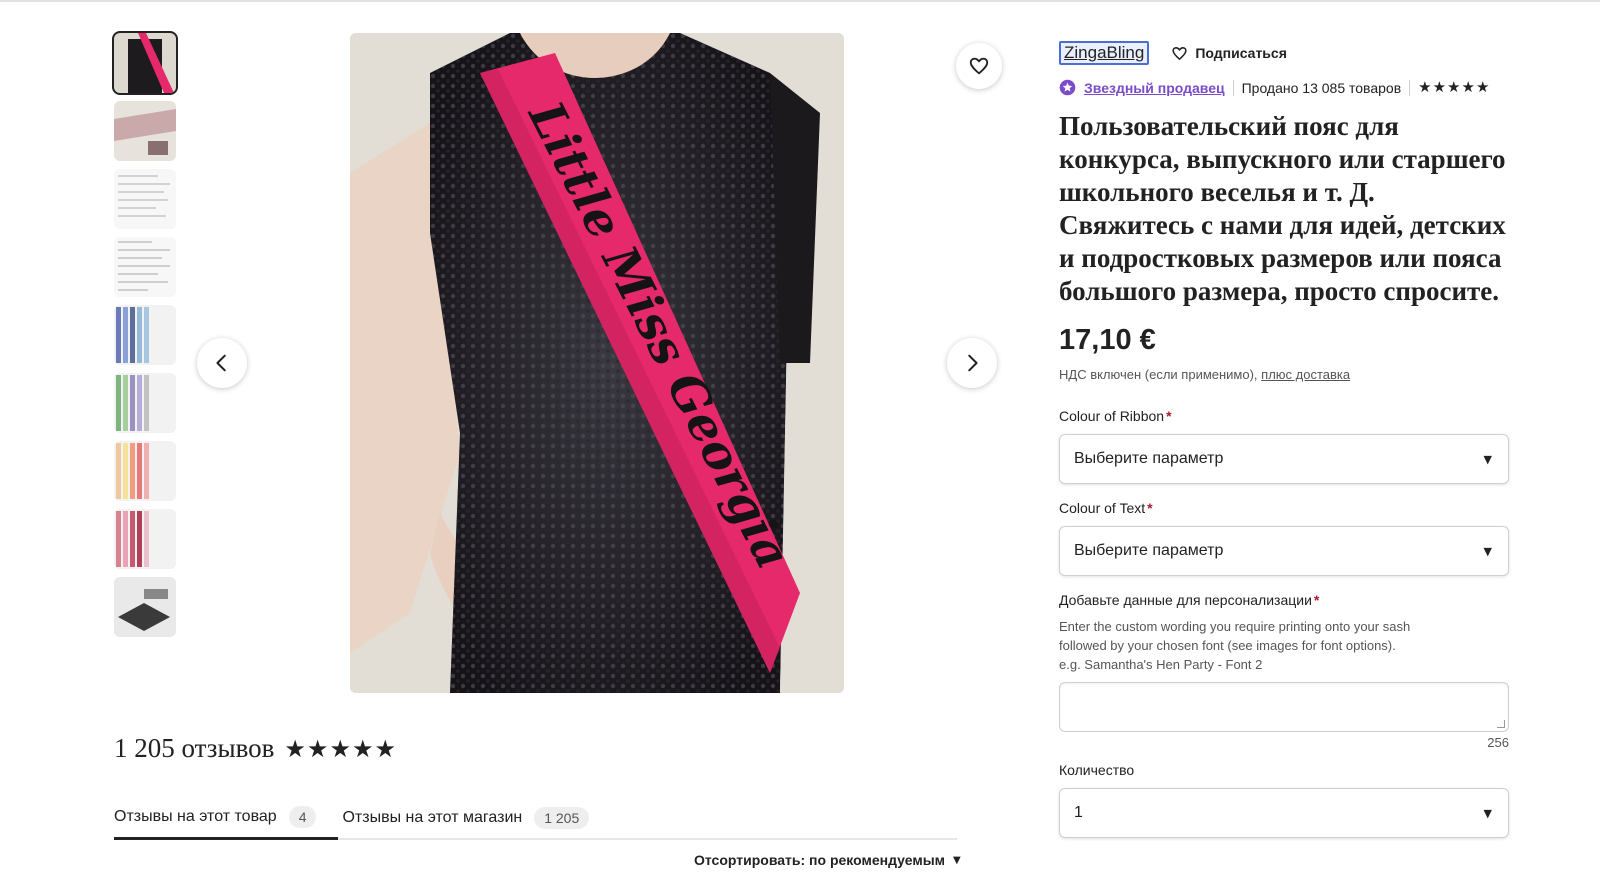  Describe the element at coordinates (820, 860) in the screenshot. I see `sort-label: Отсортировать: по рекомендуемым` at that location.